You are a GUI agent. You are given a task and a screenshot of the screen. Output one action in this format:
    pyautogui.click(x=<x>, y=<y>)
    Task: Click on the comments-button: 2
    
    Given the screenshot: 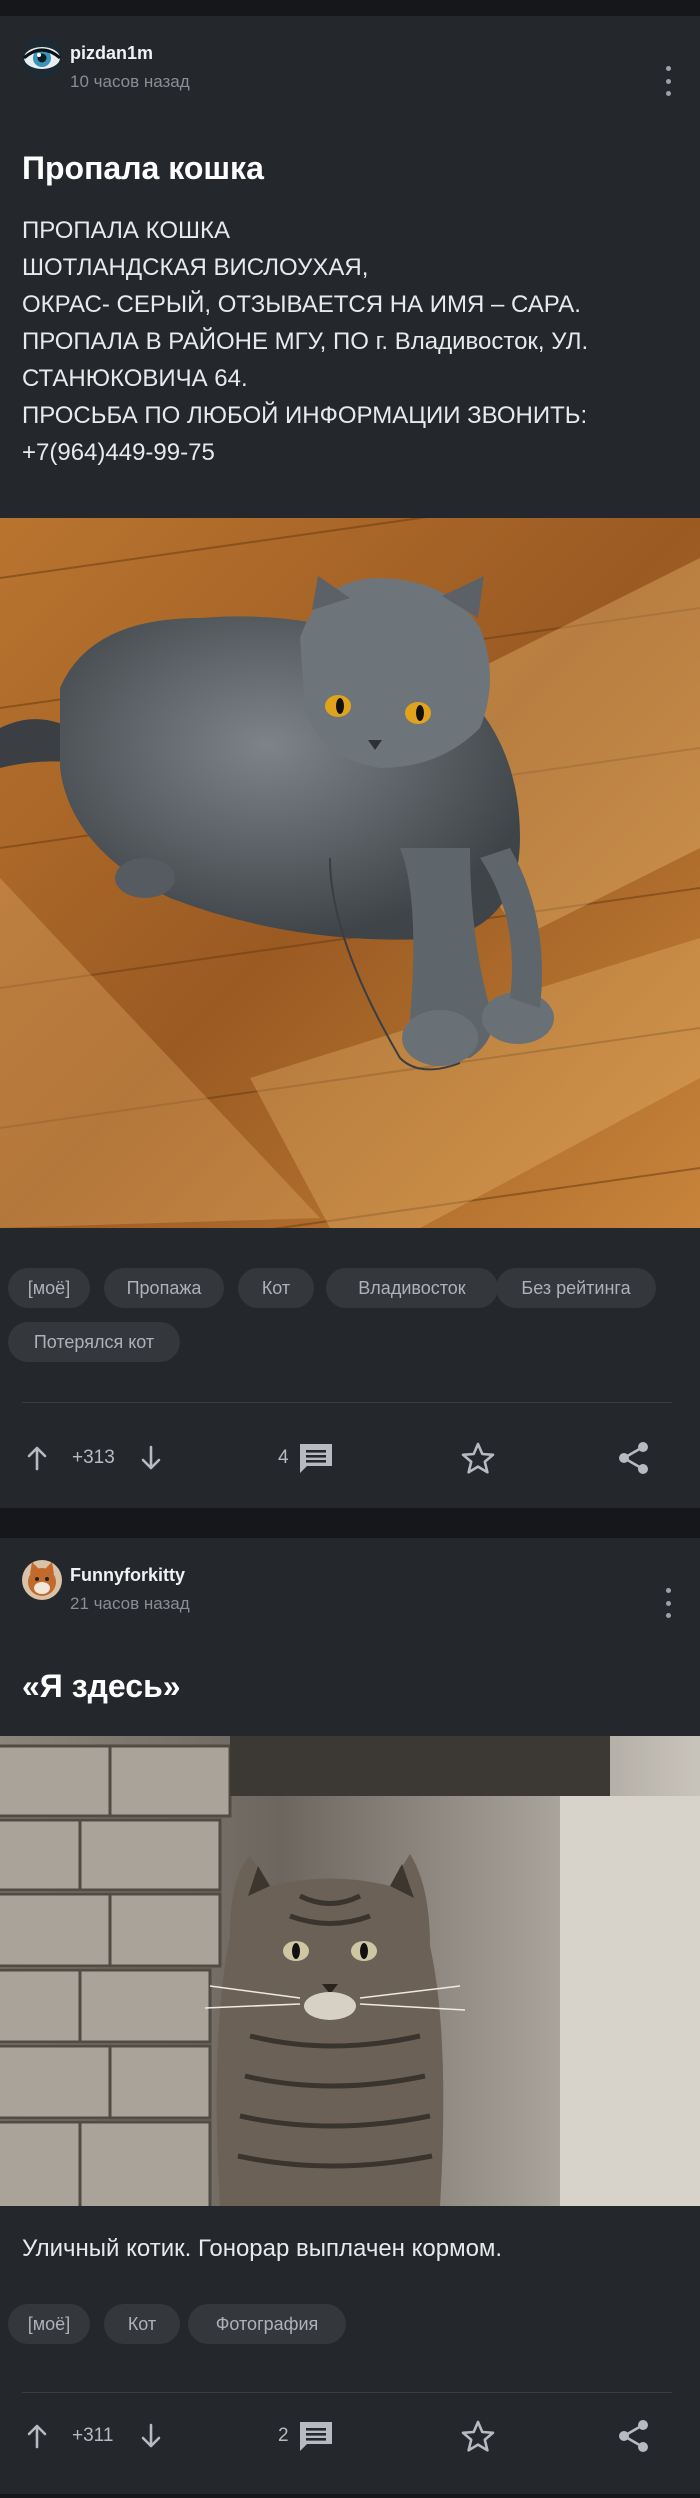 What is the action you would take?
    pyautogui.click(x=306, y=2436)
    